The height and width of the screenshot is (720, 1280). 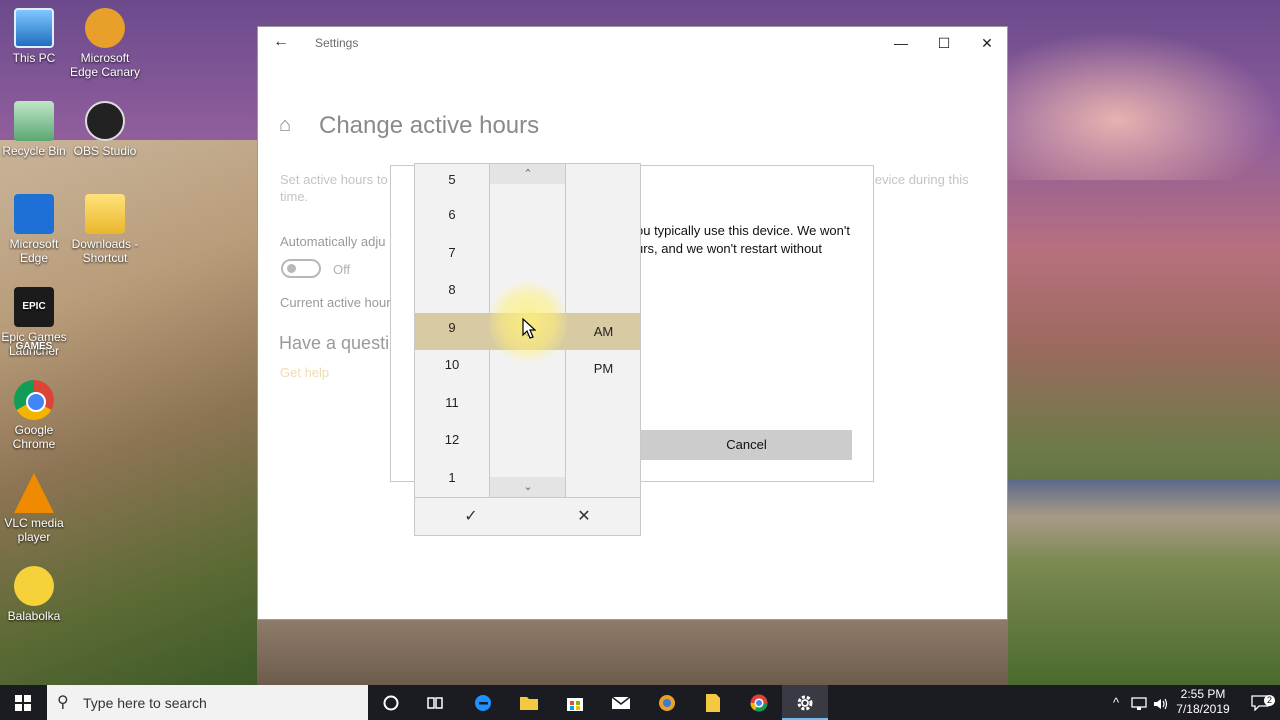 I want to click on speaker-glyph, so click(x=1161, y=703).